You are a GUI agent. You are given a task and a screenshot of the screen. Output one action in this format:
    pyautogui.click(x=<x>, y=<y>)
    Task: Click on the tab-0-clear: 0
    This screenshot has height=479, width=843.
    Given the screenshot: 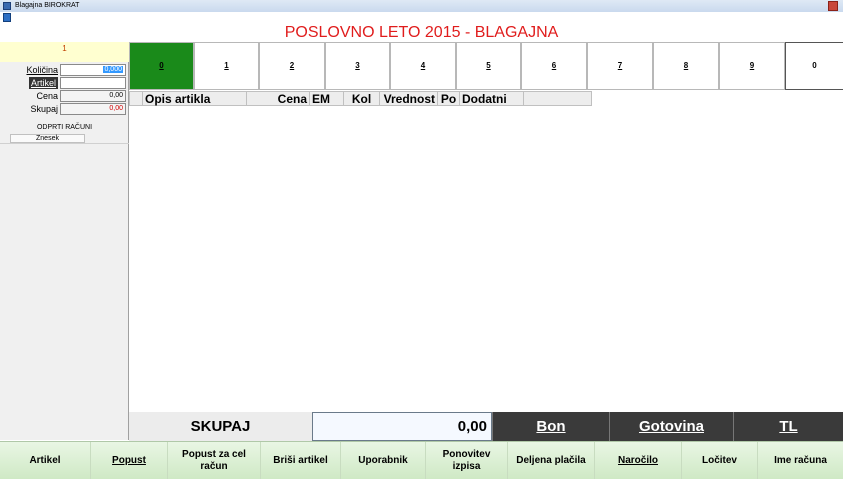 What is the action you would take?
    pyautogui.click(x=814, y=66)
    